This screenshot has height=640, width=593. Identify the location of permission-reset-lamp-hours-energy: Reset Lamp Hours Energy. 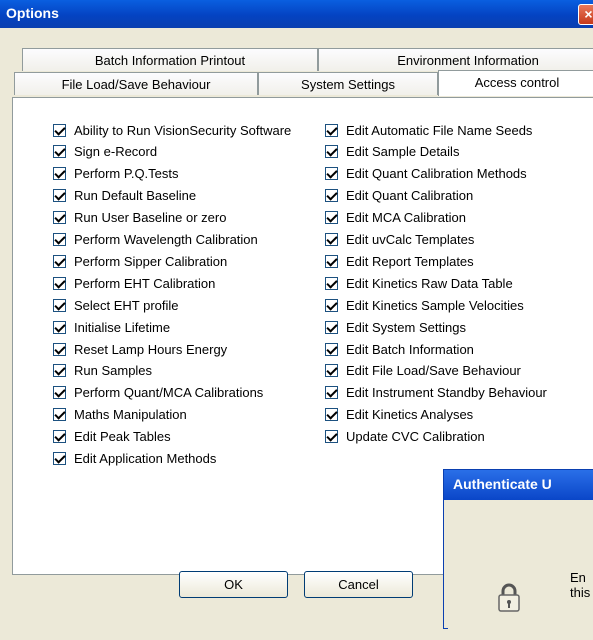
(140, 349).